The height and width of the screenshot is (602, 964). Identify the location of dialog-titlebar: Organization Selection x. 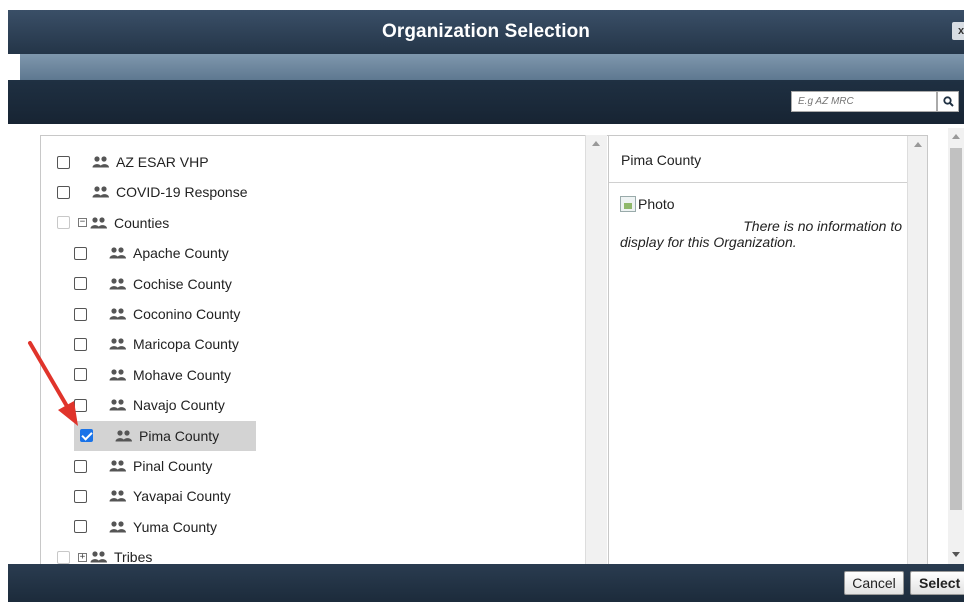
(486, 32).